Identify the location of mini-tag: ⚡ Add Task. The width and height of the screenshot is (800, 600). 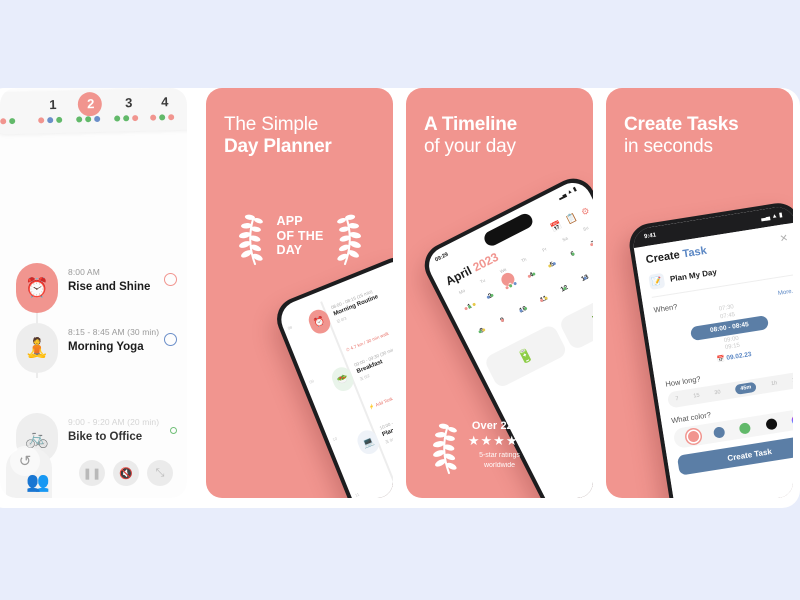
(380, 403).